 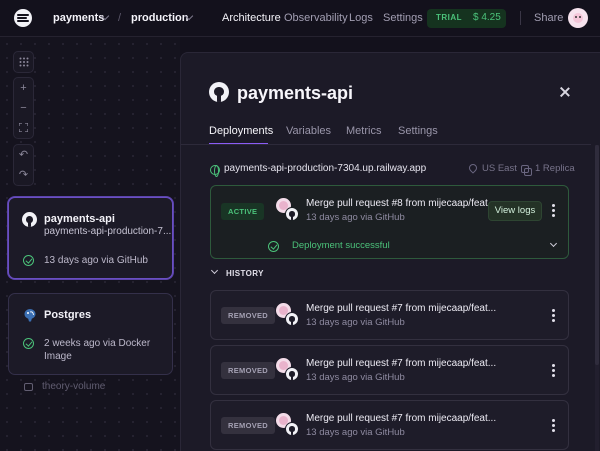 I want to click on history-heading: HISTORY, so click(x=245, y=273).